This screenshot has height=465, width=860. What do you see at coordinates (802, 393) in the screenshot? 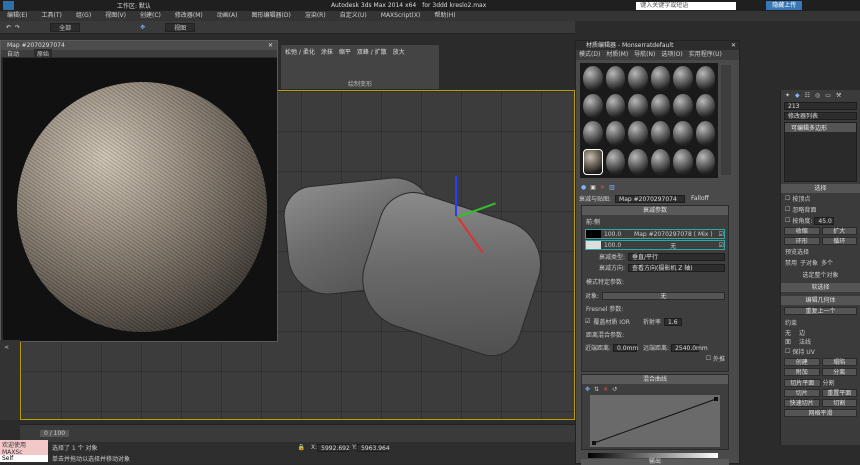
I see `slice-button: 切片` at bounding box center [802, 393].